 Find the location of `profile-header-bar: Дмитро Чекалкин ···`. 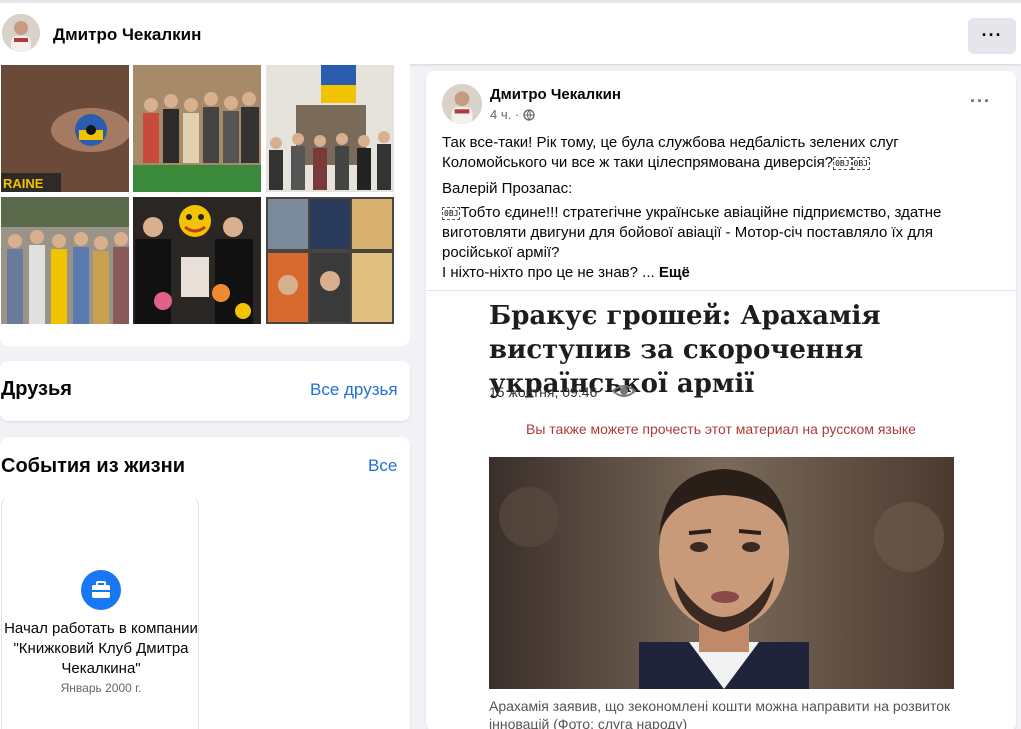

profile-header-bar: Дмитро Чекалкин ··· is located at coordinates (510, 32).